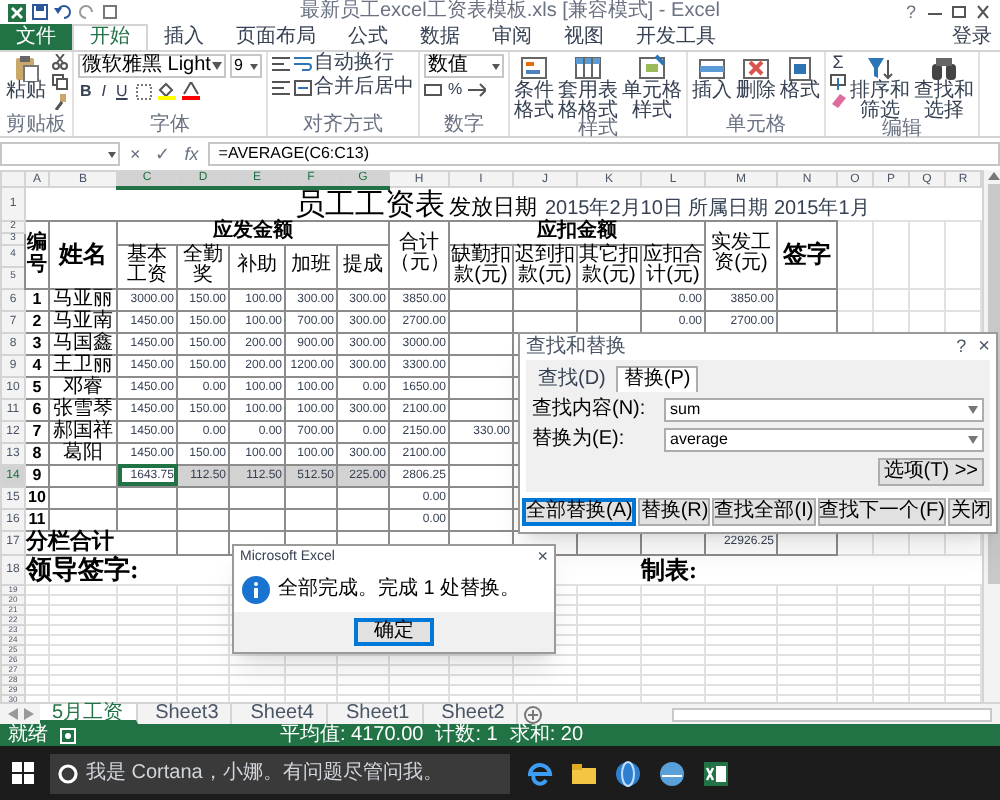  Describe the element at coordinates (127, 569) in the screenshot. I see `signature-label: 领导签字:` at that location.